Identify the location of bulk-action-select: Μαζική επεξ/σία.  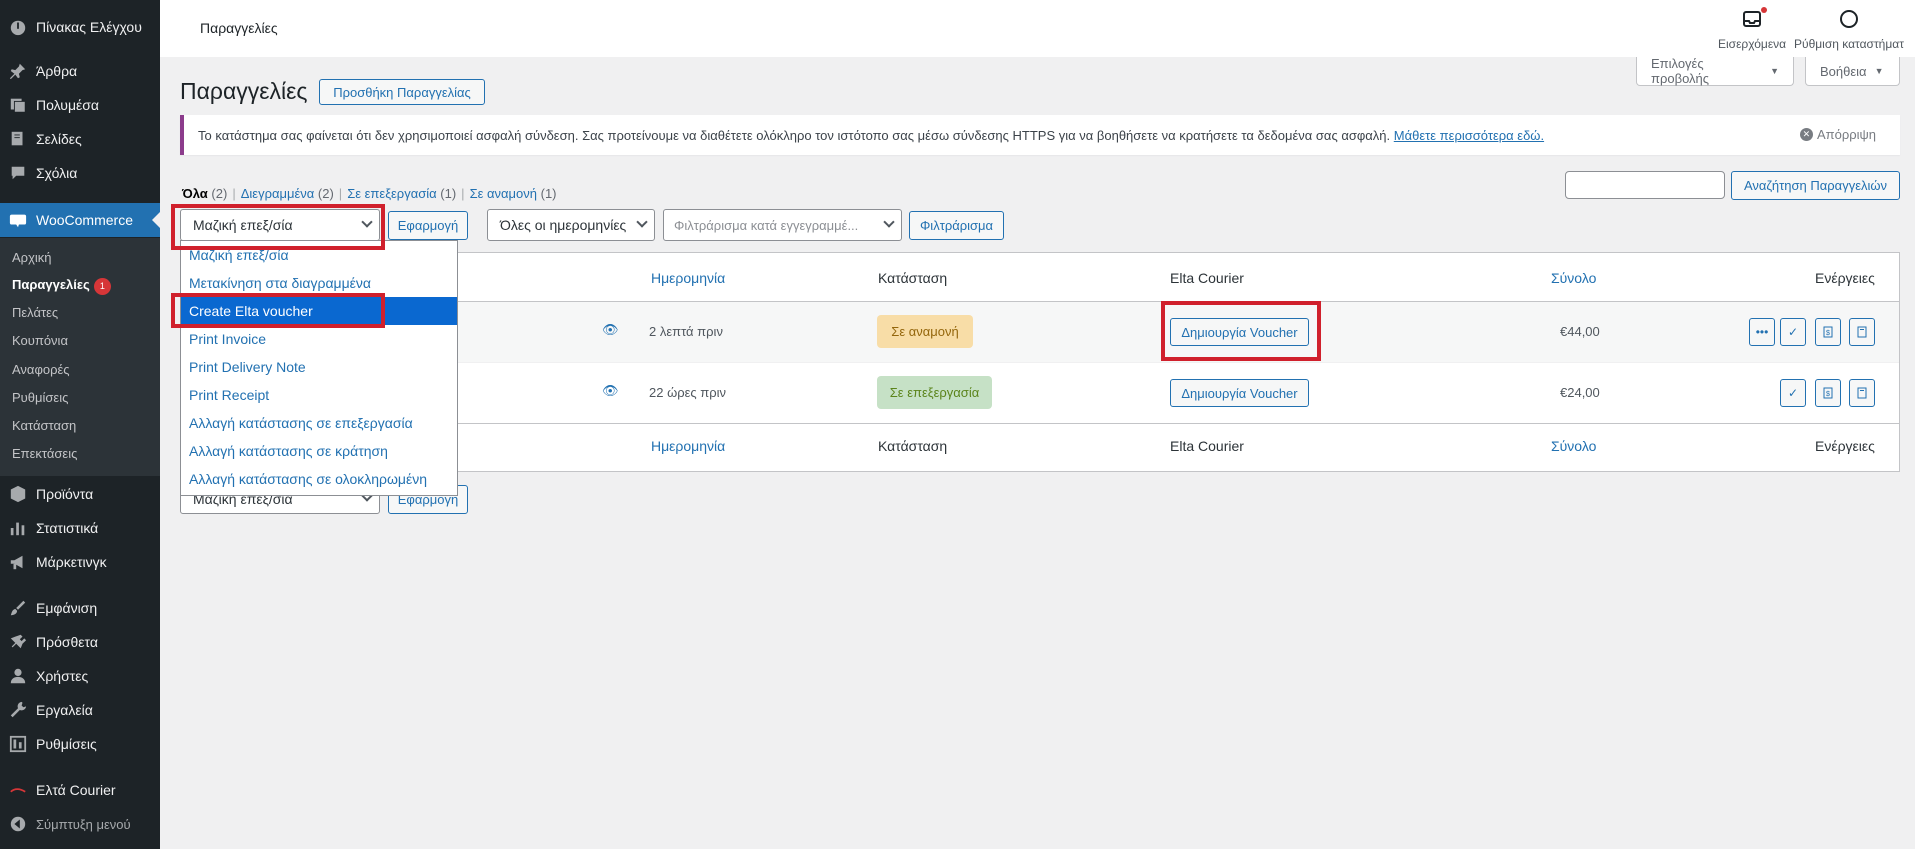
(280, 225).